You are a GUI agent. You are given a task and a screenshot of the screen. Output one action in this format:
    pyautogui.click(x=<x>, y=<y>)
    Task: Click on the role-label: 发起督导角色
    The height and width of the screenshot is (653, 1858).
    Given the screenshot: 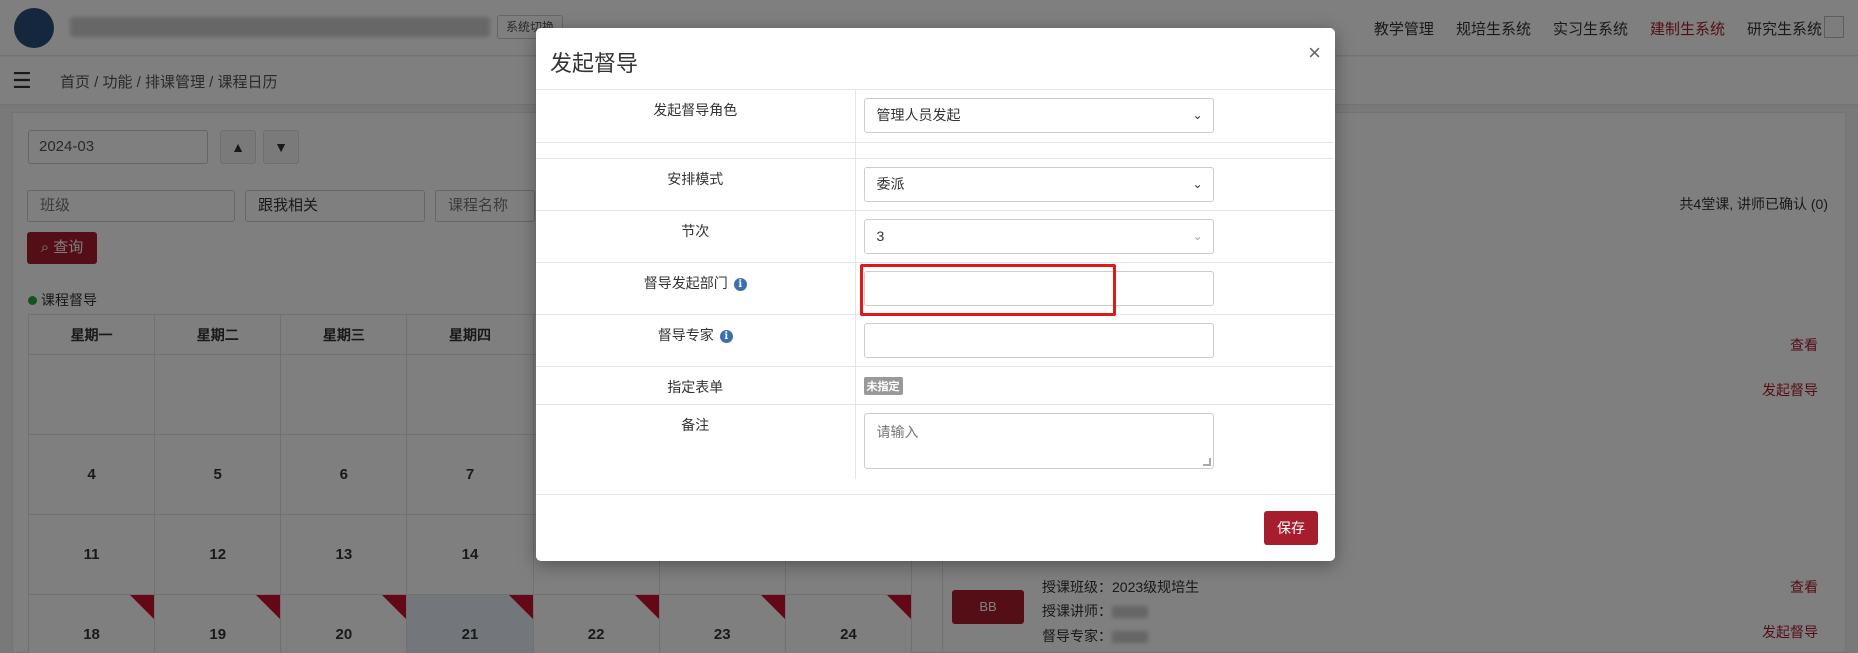 What is the action you would take?
    pyautogui.click(x=696, y=116)
    